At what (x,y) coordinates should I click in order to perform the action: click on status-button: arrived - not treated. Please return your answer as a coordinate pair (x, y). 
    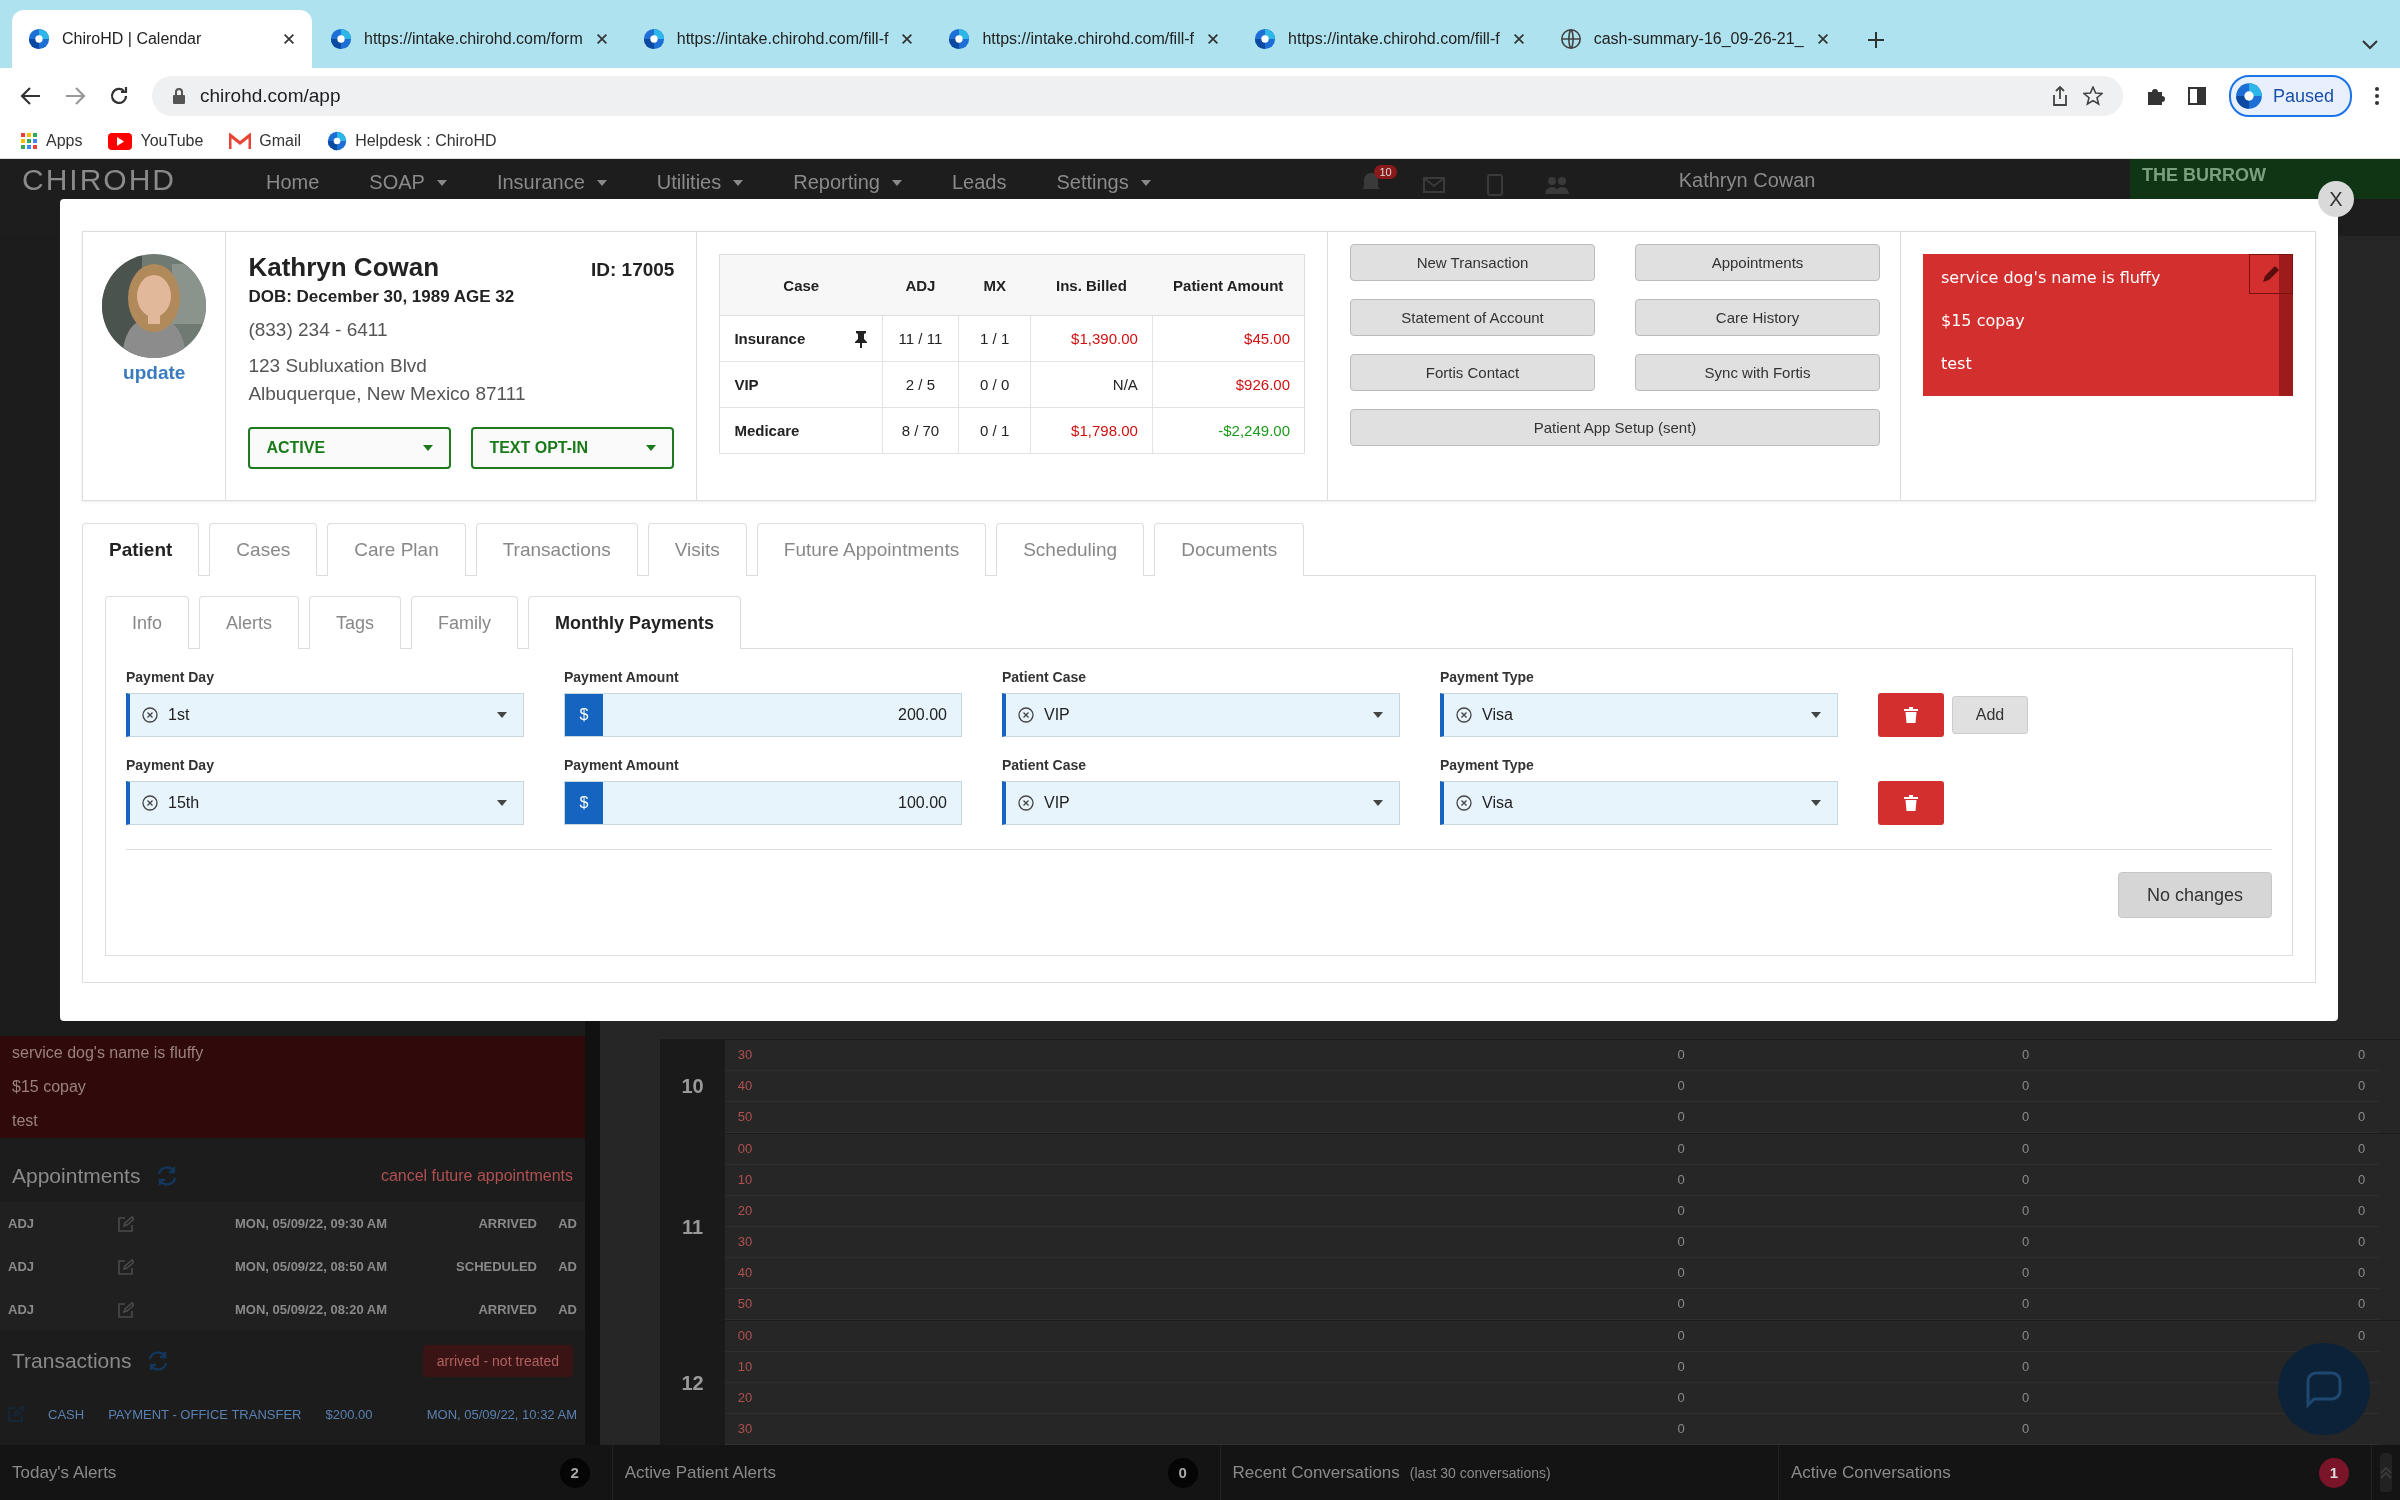
    Looking at the image, I should click on (497, 1361).